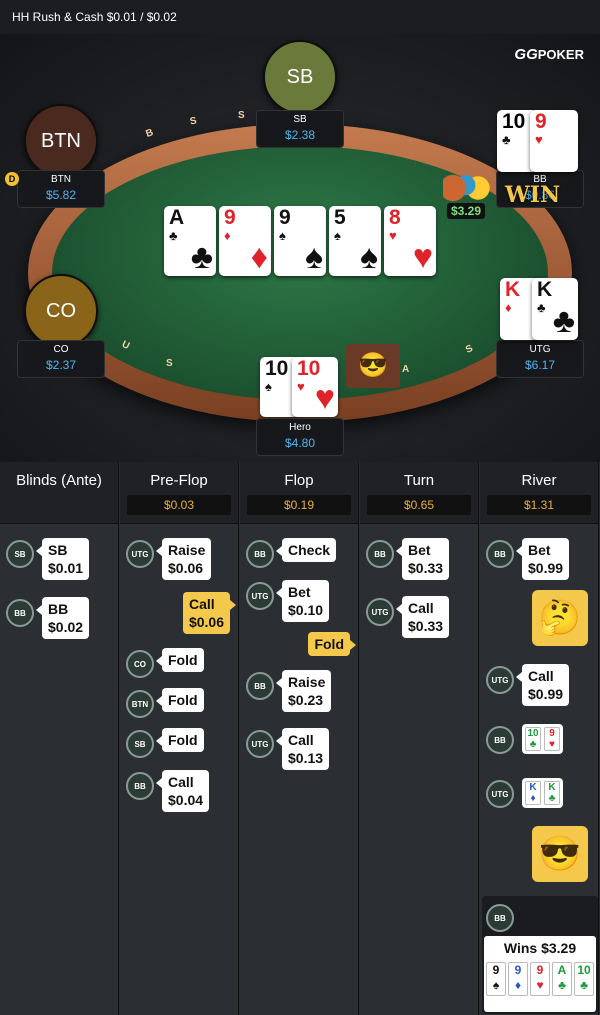 The image size is (600, 1015). I want to click on action-row: BB Bet $0.33, so click(408, 559).